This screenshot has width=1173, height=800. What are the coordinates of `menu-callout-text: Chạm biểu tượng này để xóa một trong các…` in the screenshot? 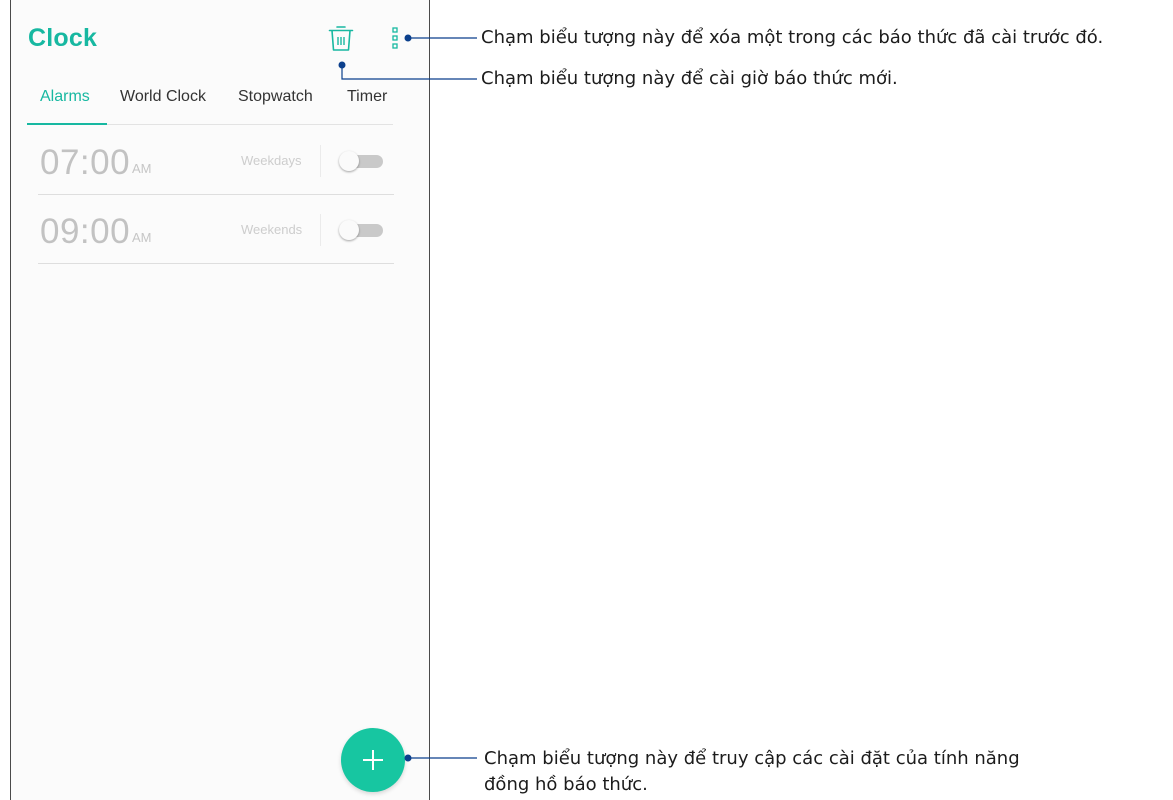 It's located at (792, 37).